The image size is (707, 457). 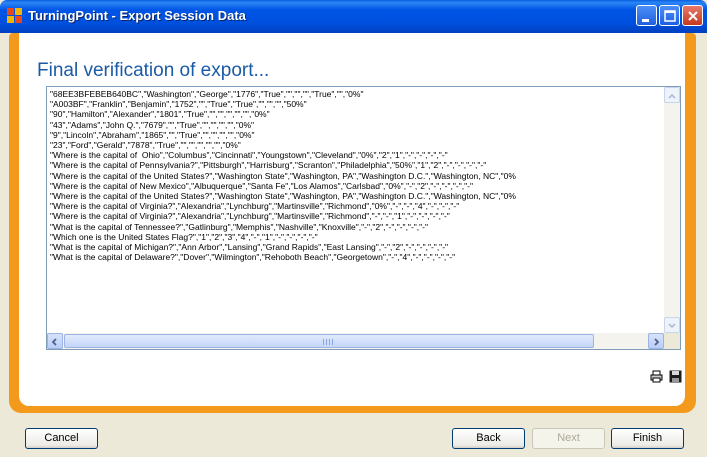 What do you see at coordinates (672, 325) in the screenshot?
I see `scroll-down-button` at bounding box center [672, 325].